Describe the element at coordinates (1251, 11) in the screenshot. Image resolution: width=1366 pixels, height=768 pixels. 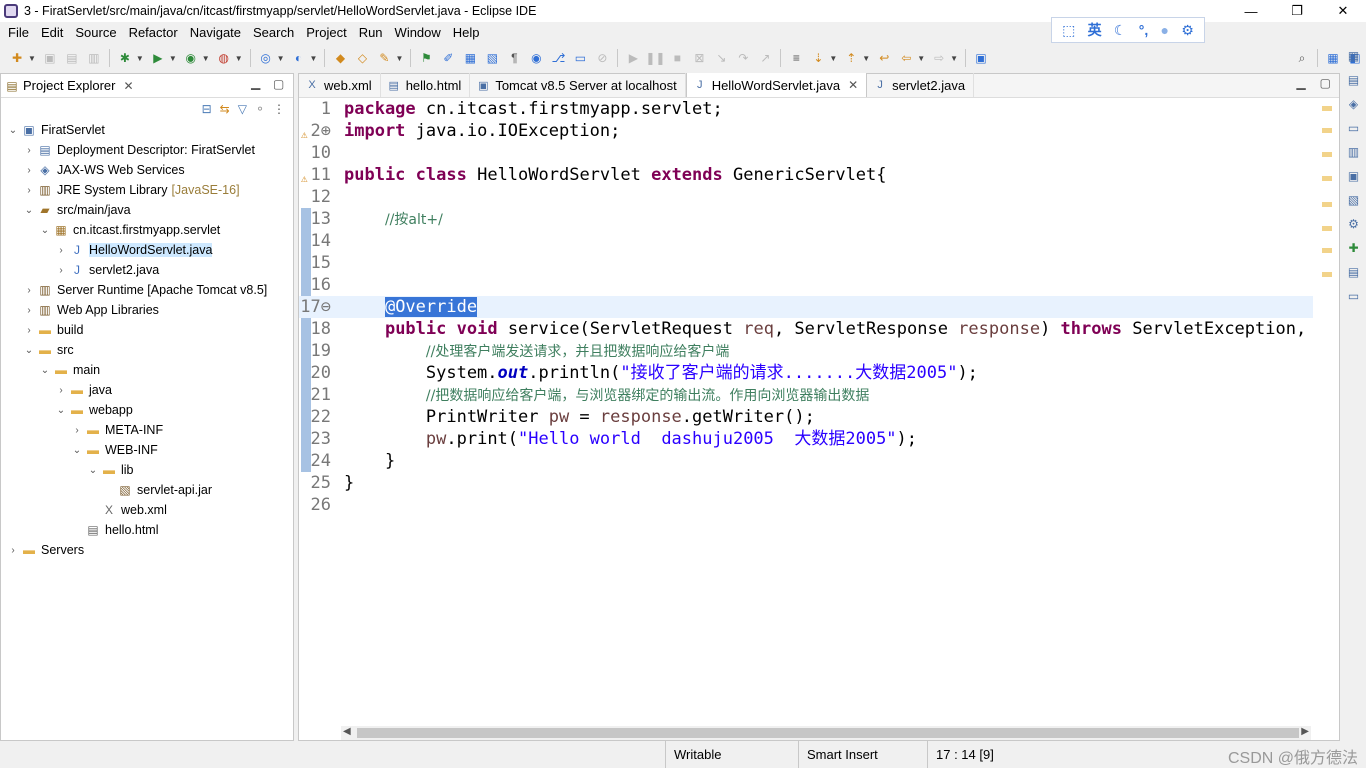
I see `minimize-button: —` at that location.